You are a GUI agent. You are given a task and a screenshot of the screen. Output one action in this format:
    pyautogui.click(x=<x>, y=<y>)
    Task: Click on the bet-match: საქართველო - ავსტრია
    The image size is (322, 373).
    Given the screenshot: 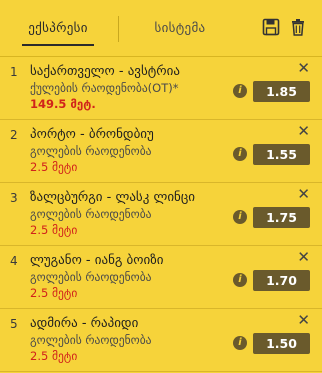 What is the action you would take?
    pyautogui.click(x=105, y=71)
    